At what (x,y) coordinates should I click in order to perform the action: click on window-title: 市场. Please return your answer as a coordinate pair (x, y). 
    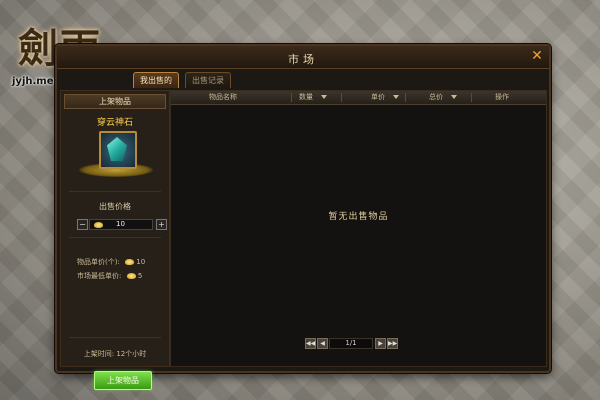
    Looking at the image, I should click on (303, 59).